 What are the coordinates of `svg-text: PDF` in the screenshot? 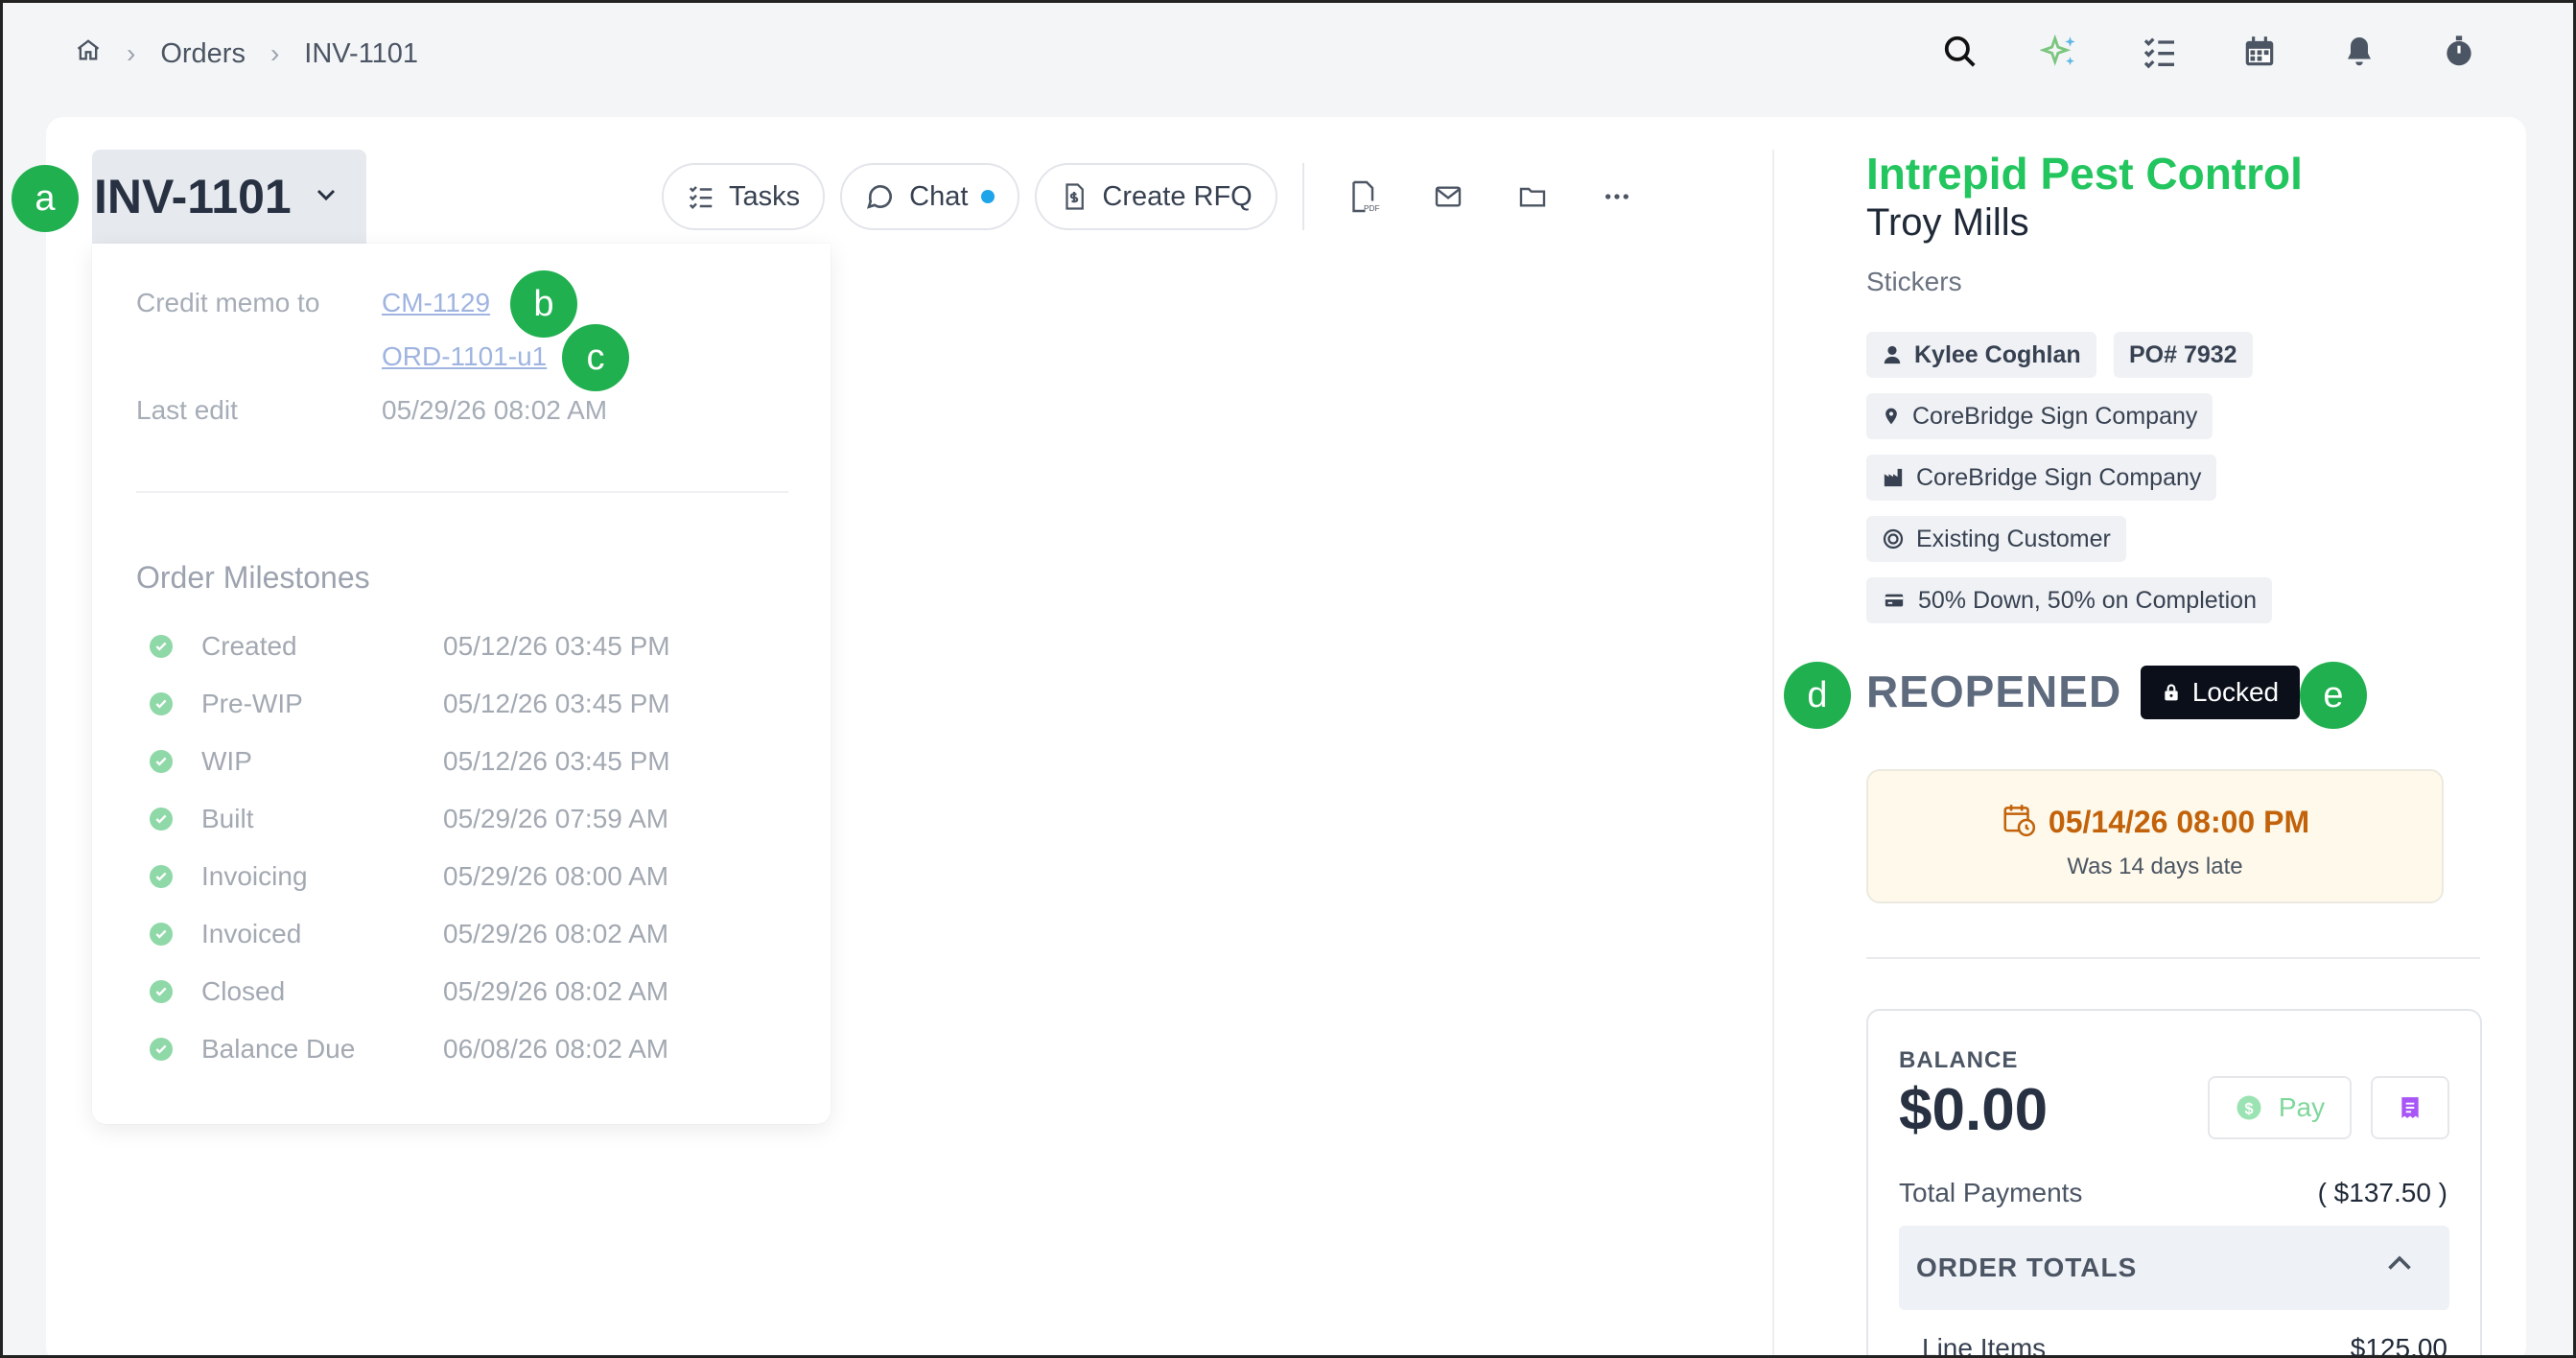 It's located at (1372, 208).